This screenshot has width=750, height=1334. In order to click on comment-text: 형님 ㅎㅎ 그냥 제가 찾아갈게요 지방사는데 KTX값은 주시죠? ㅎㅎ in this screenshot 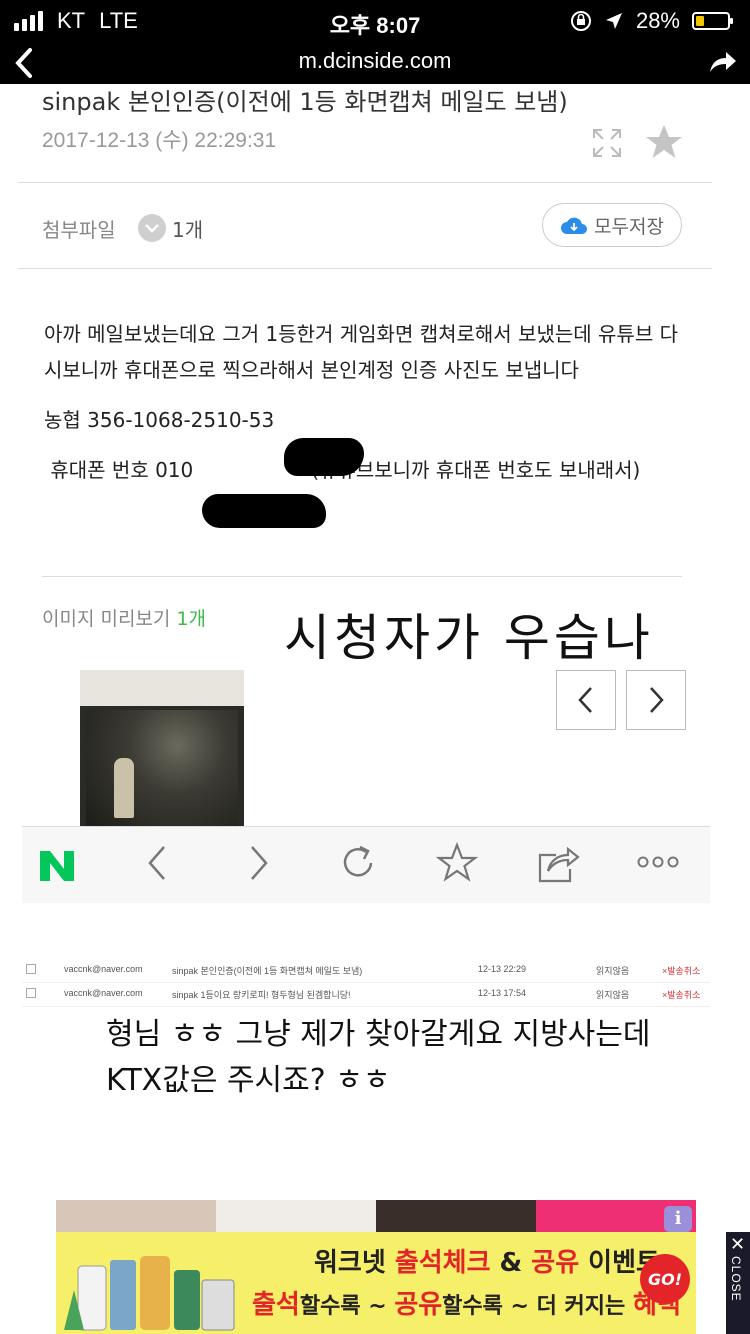, I will do `click(378, 1057)`.